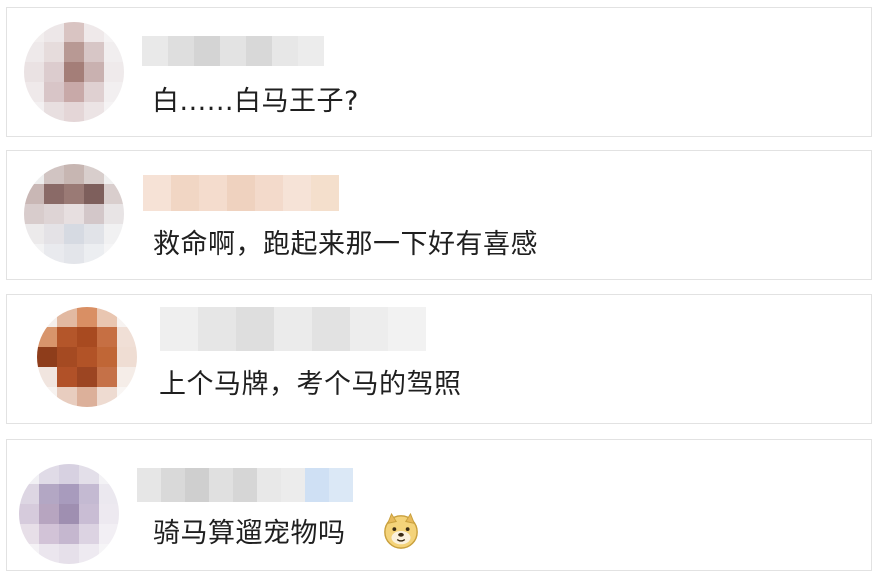  I want to click on comment-text: 白......白马王子?, so click(255, 101).